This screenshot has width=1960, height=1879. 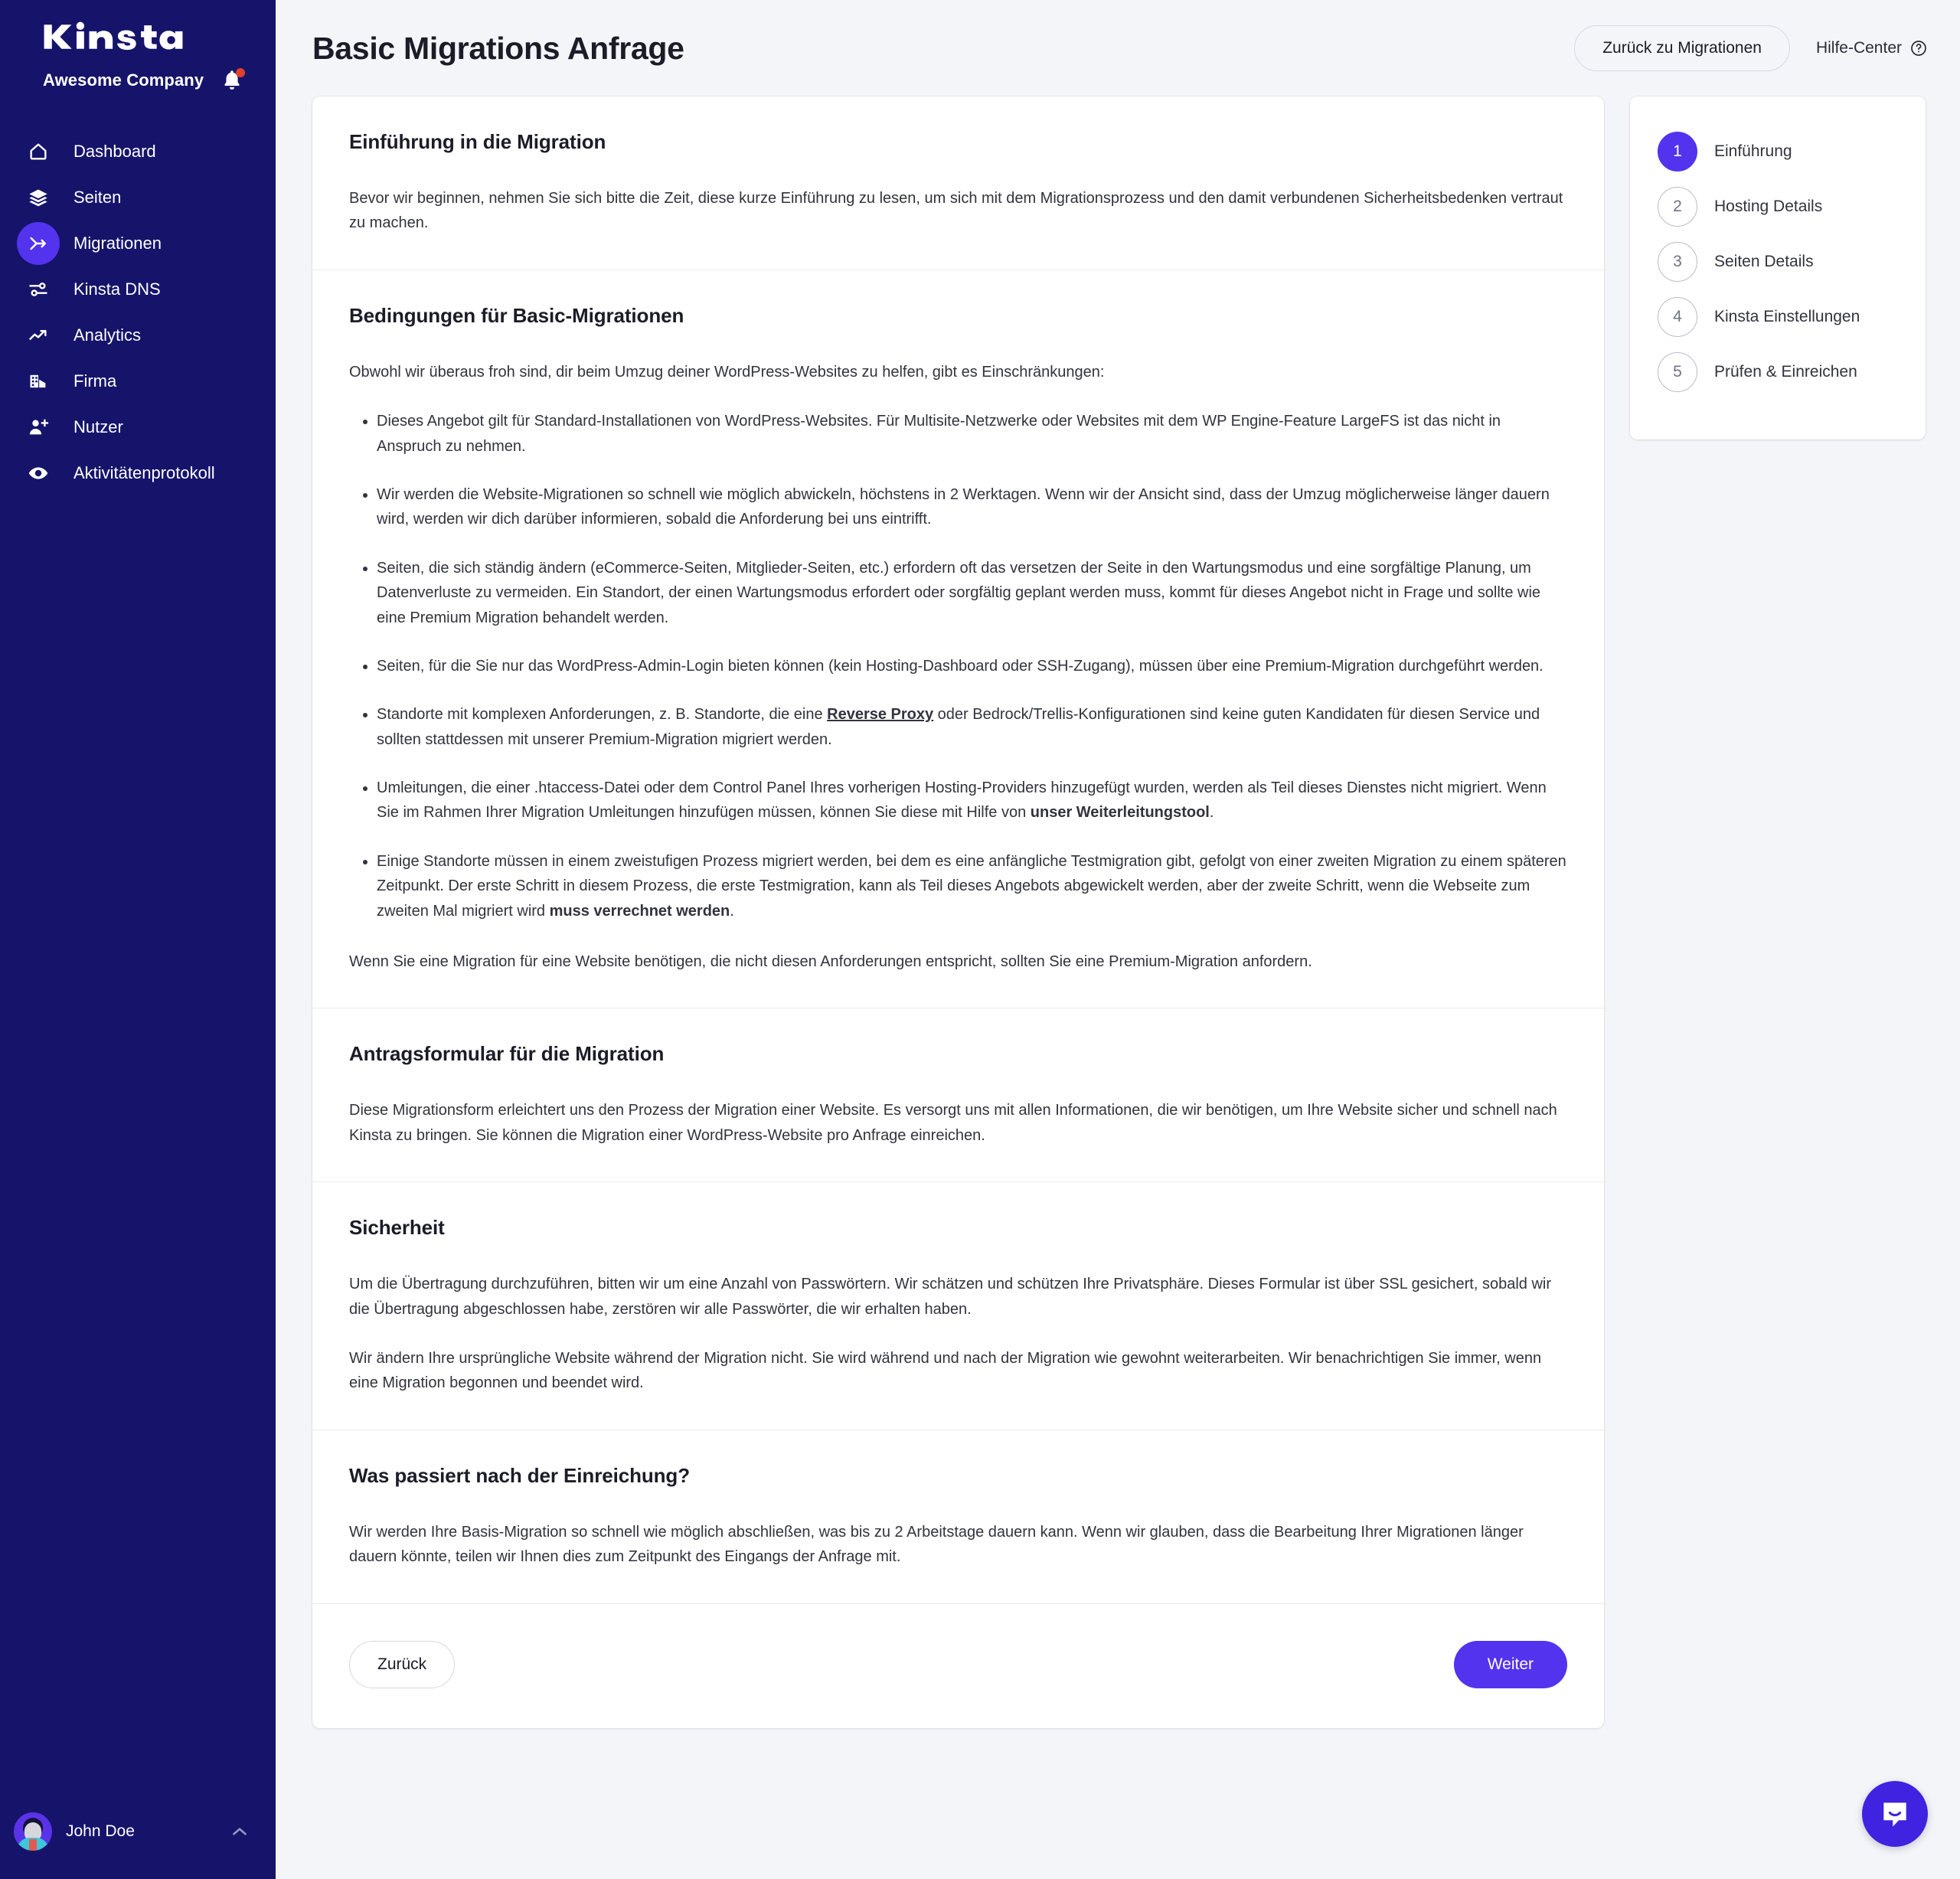 What do you see at coordinates (113, 36) in the screenshot?
I see `kinsta-logo` at bounding box center [113, 36].